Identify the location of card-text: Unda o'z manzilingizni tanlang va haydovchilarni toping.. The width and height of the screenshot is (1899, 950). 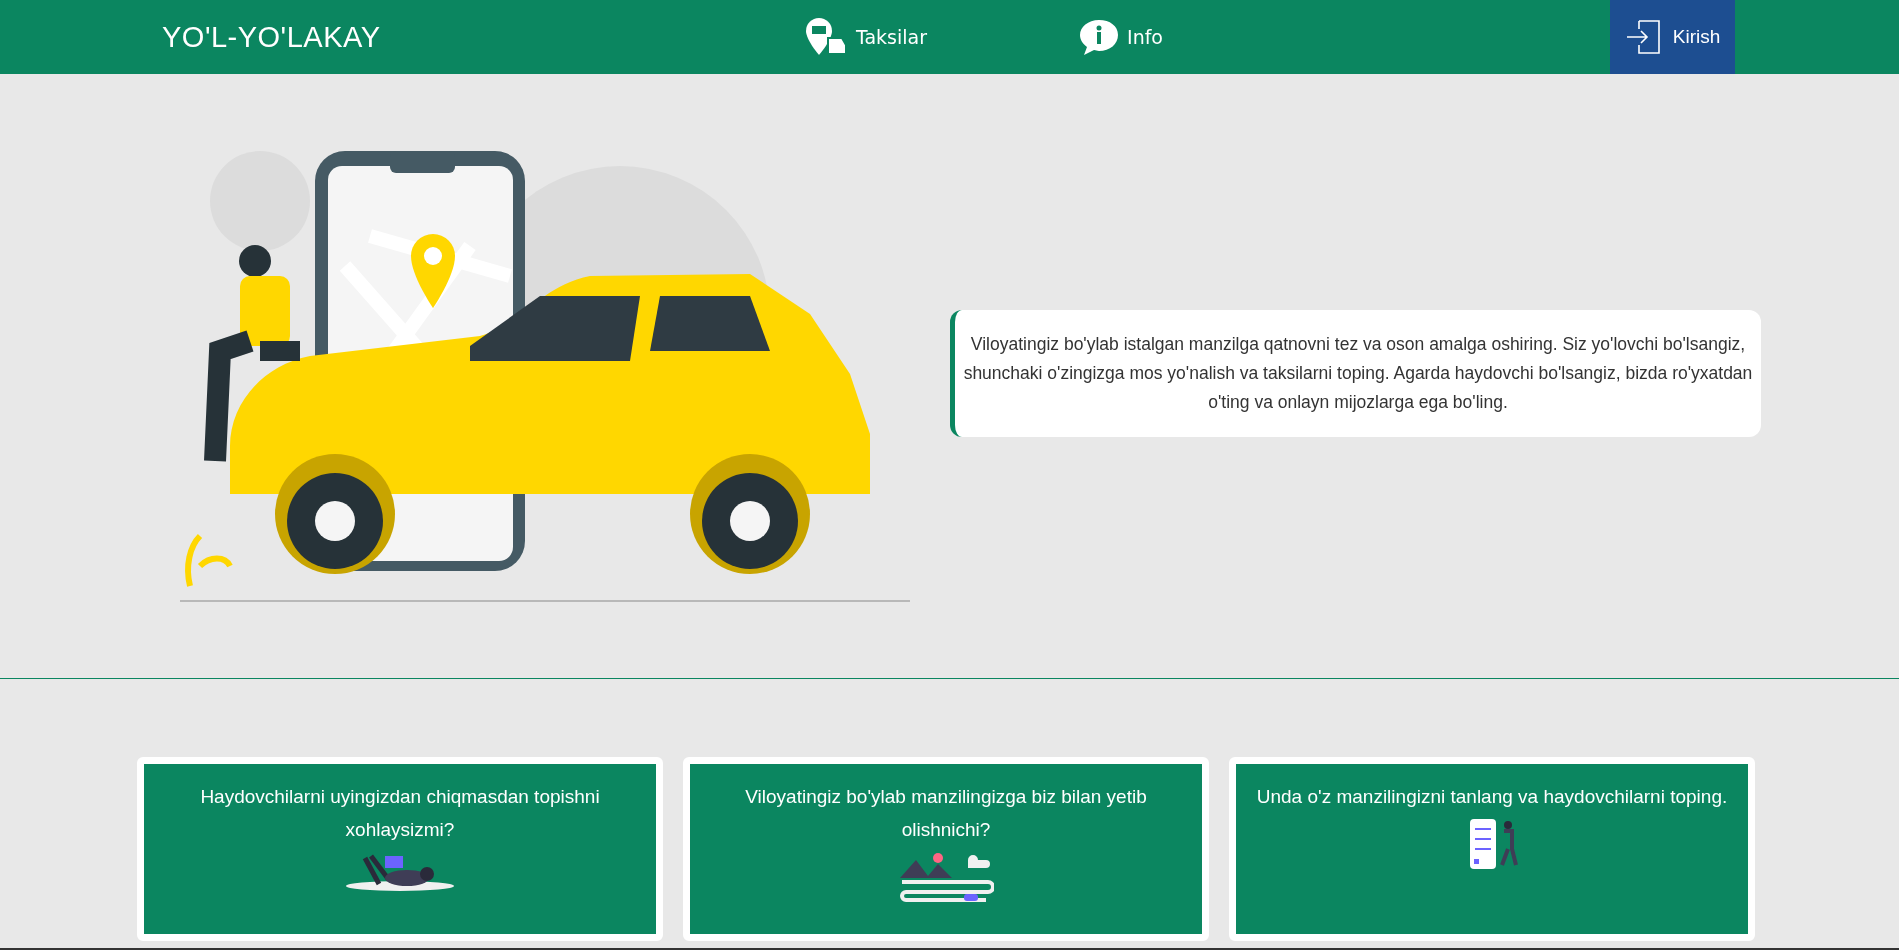
(1492, 797).